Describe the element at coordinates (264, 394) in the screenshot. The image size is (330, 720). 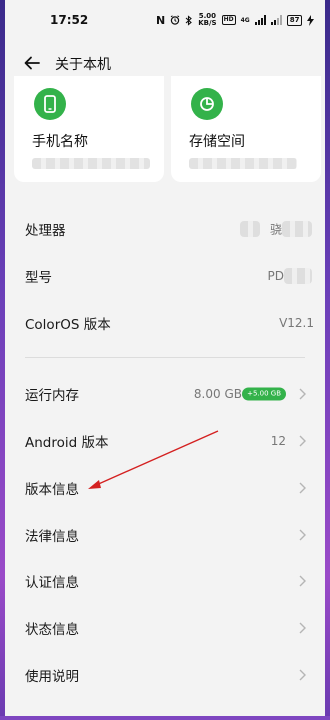
I see `ram-expansion-badge: +5.00 GB` at that location.